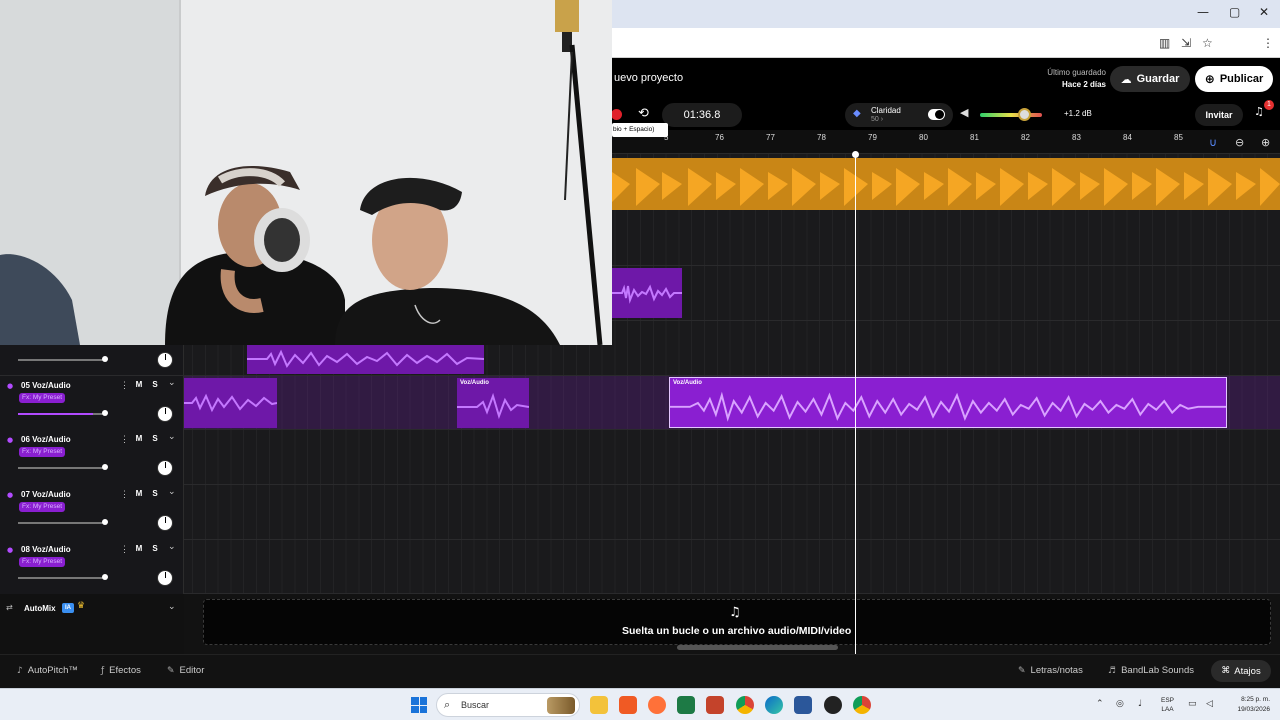 The width and height of the screenshot is (1280, 720). I want to click on word-icon, so click(803, 705).